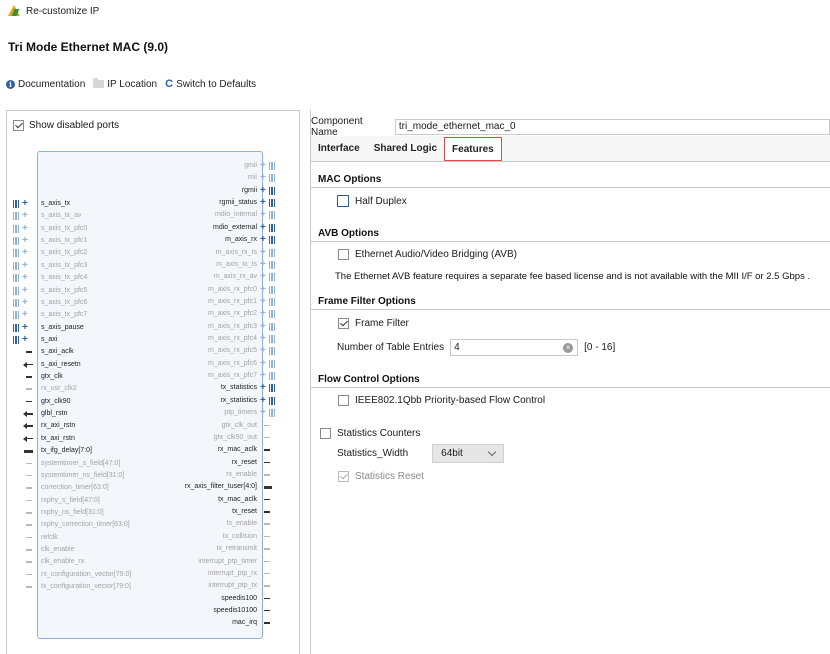 This screenshot has width=830, height=654. Describe the element at coordinates (241, 474) in the screenshot. I see `port-label: rx_enable` at that location.